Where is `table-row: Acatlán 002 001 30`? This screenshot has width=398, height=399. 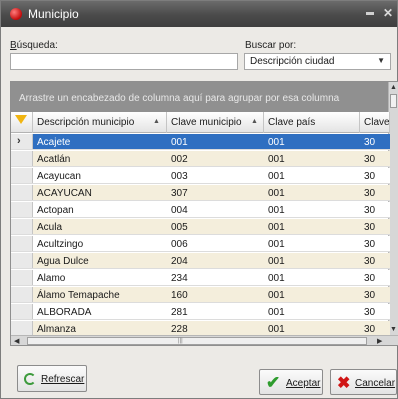 table-row: Acatlán 002 001 30 is located at coordinates (200, 159).